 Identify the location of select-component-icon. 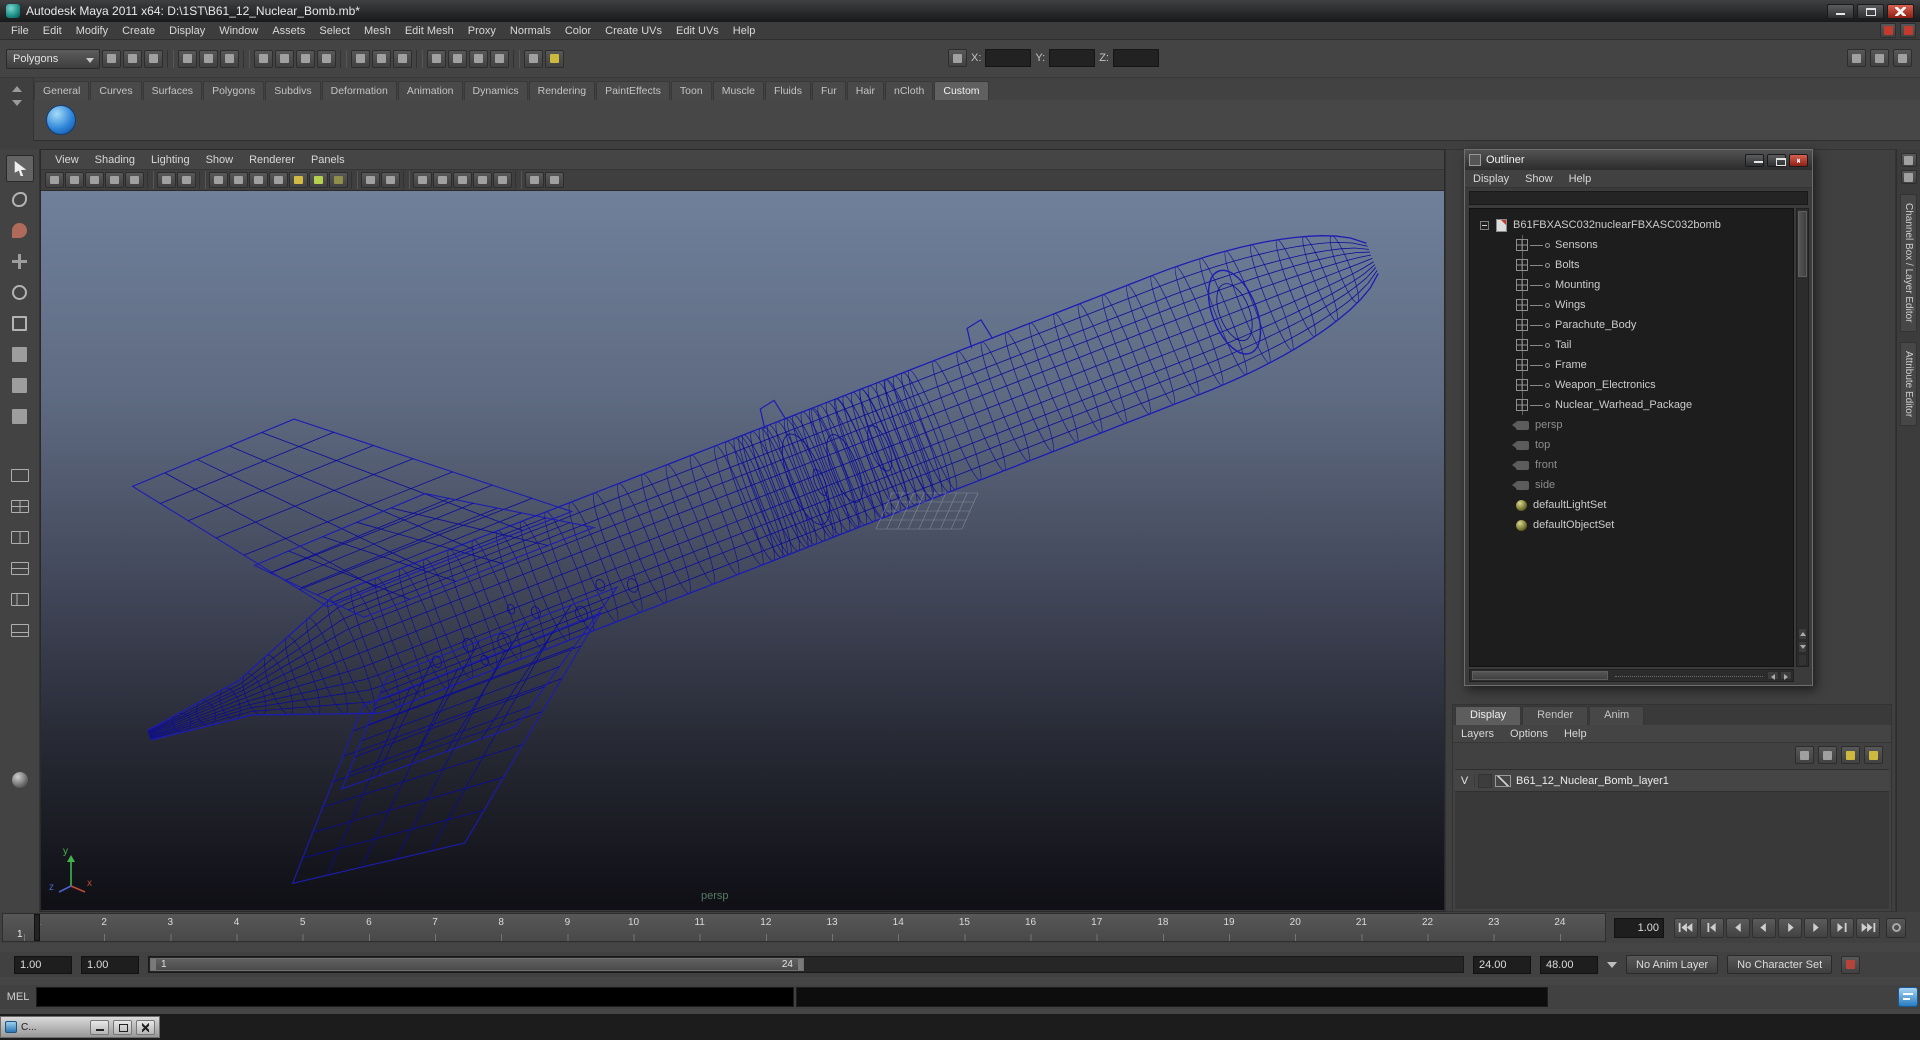
(229, 58).